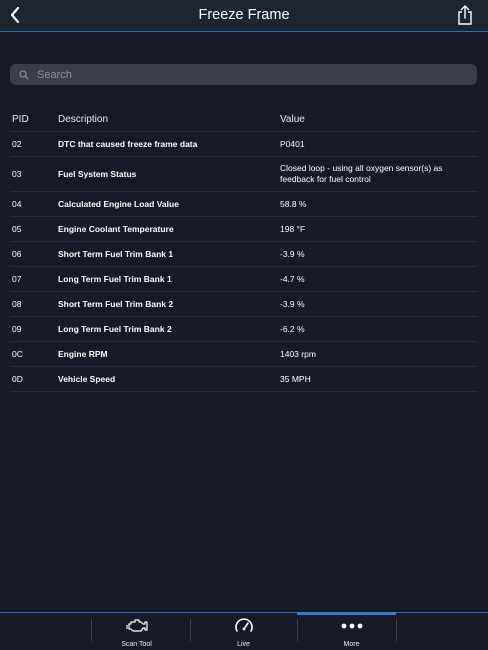 Image resolution: width=488 pixels, height=650 pixels. I want to click on row-value: 58.8 %, so click(293, 203).